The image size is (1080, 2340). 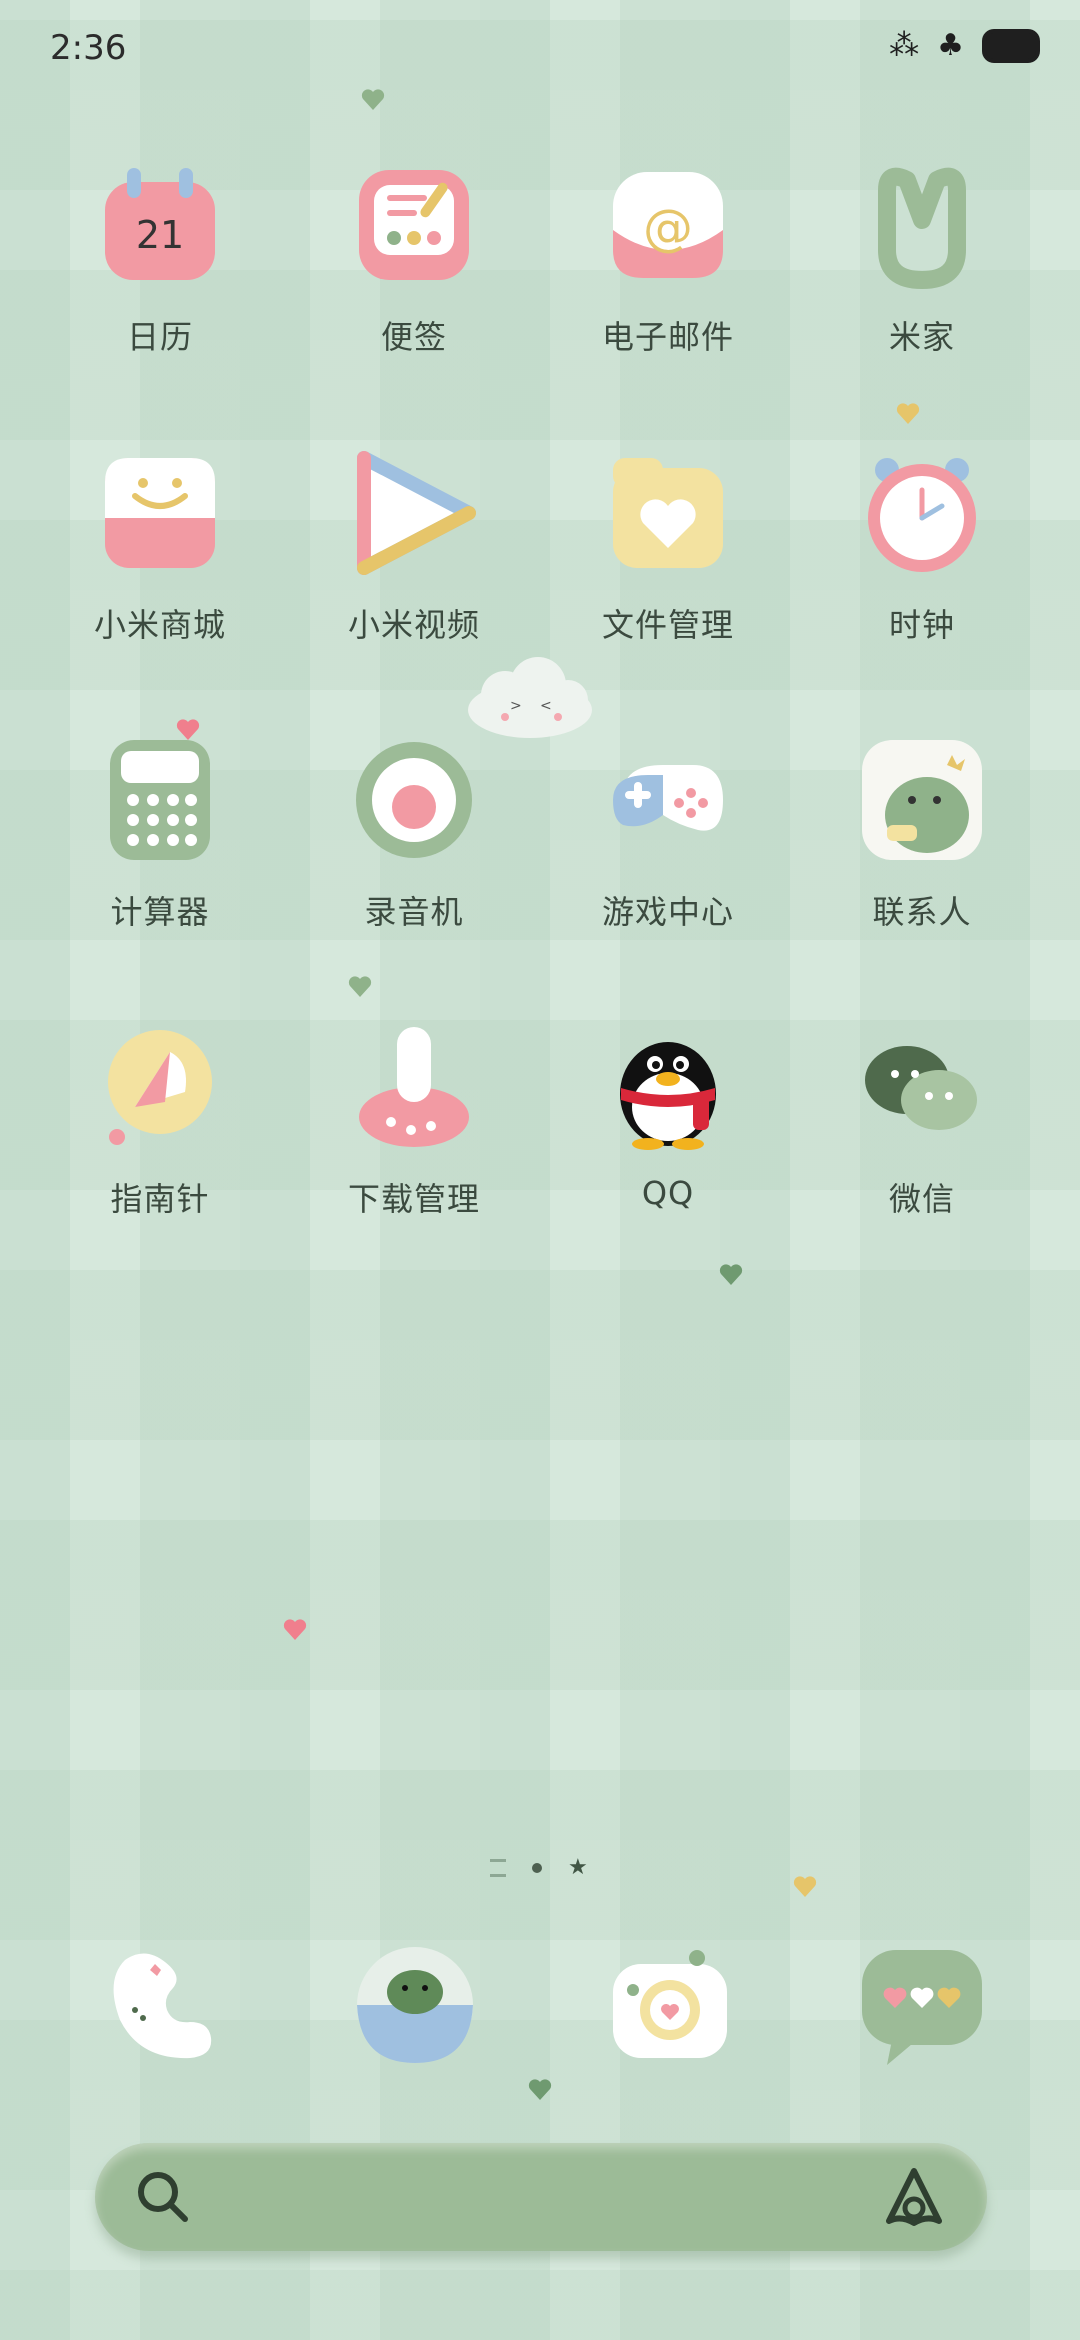 I want to click on calculator-icon, so click(x=160, y=800).